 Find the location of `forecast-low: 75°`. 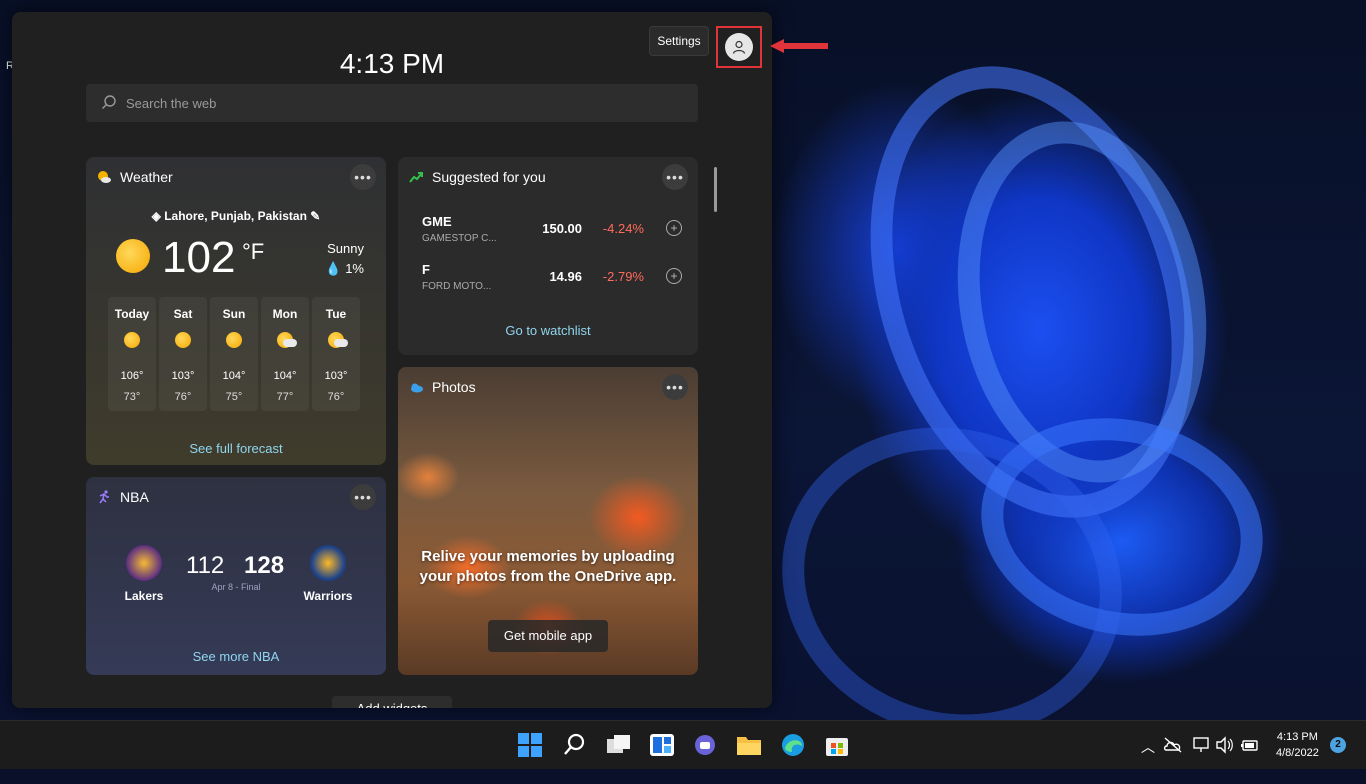

forecast-low: 75° is located at coordinates (234, 397).